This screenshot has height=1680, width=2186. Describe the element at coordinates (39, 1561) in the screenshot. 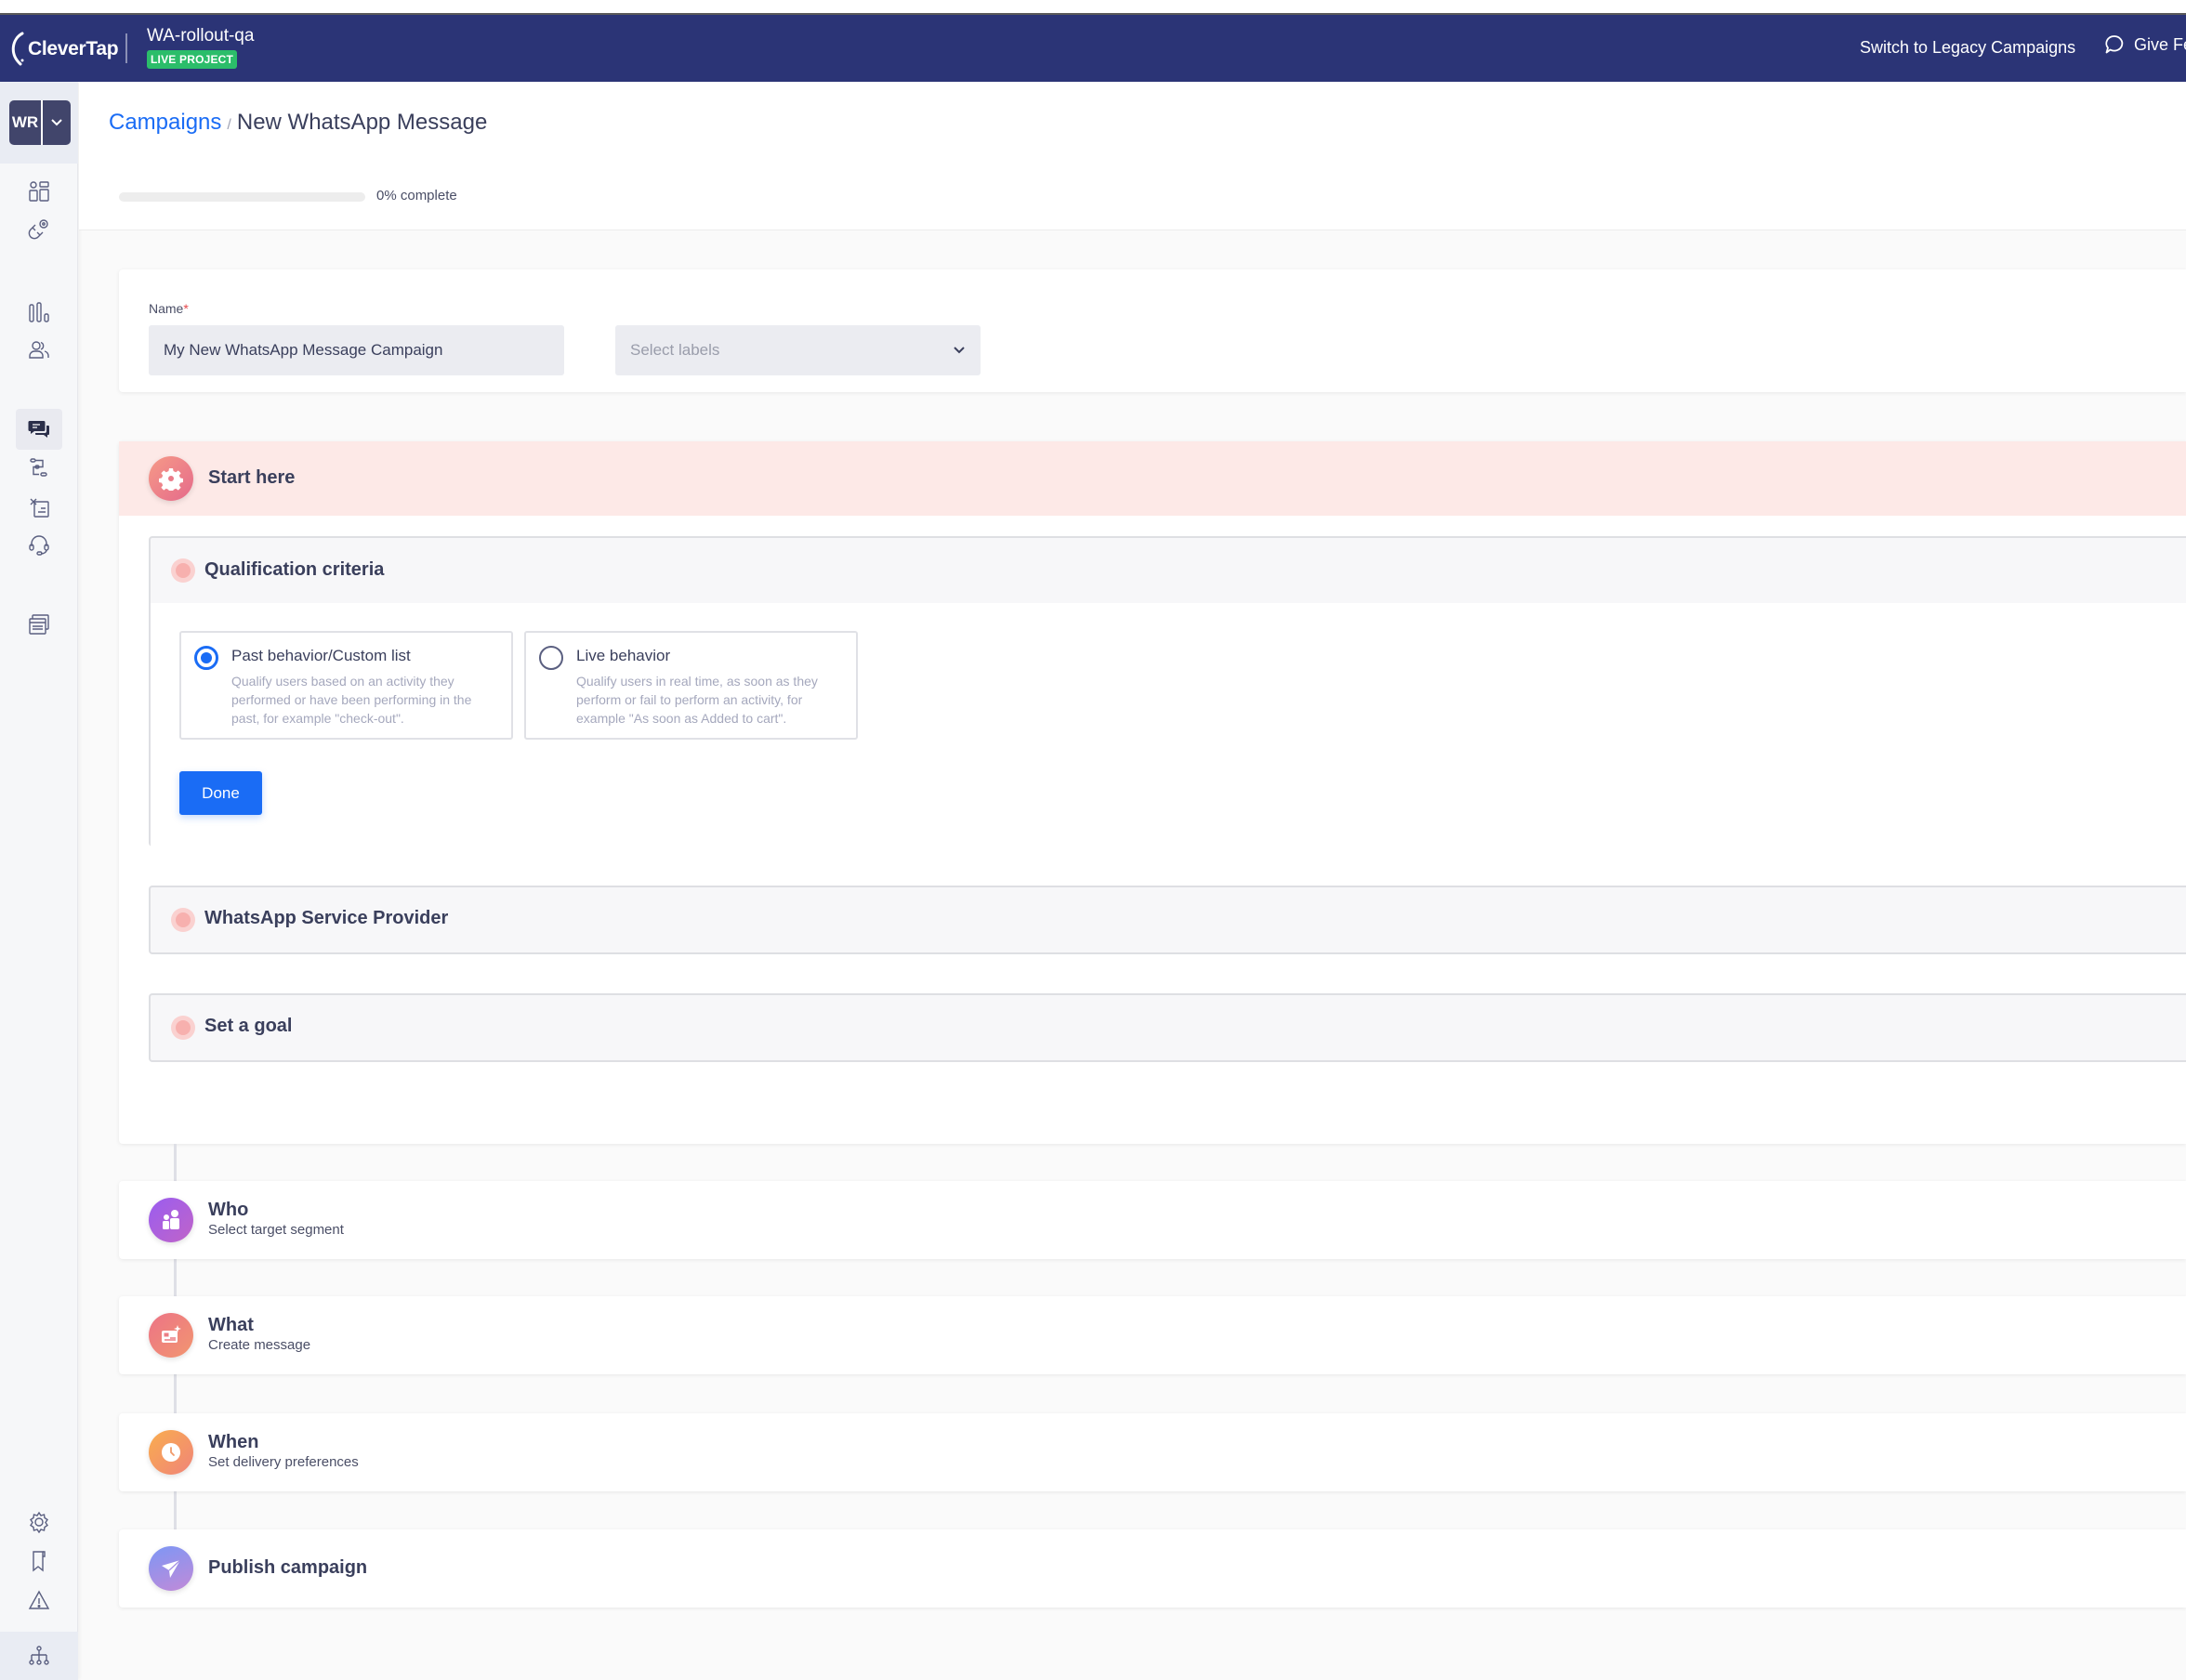

I see `bookmark-icon` at that location.